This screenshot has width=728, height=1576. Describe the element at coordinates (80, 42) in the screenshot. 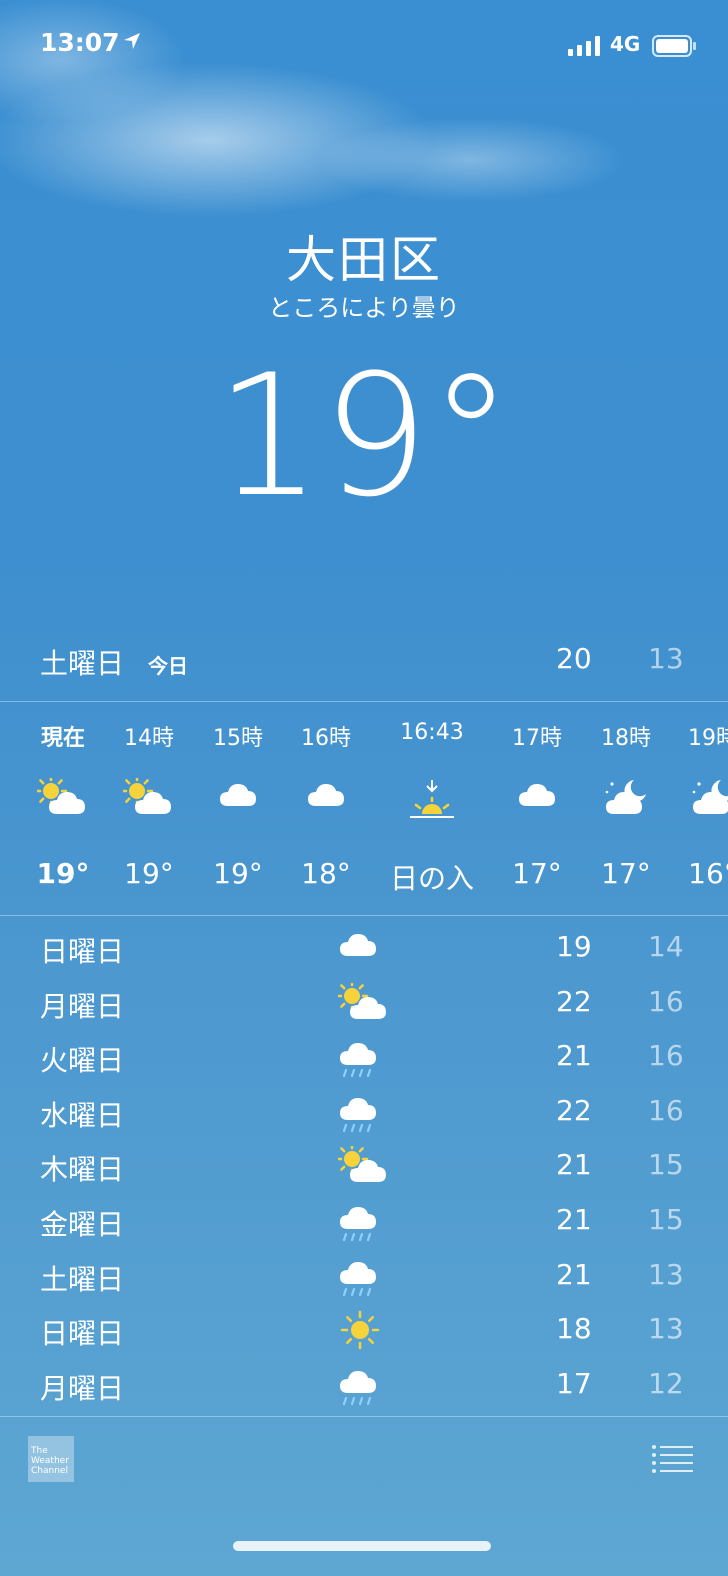

I see `status-time: 13:07` at that location.